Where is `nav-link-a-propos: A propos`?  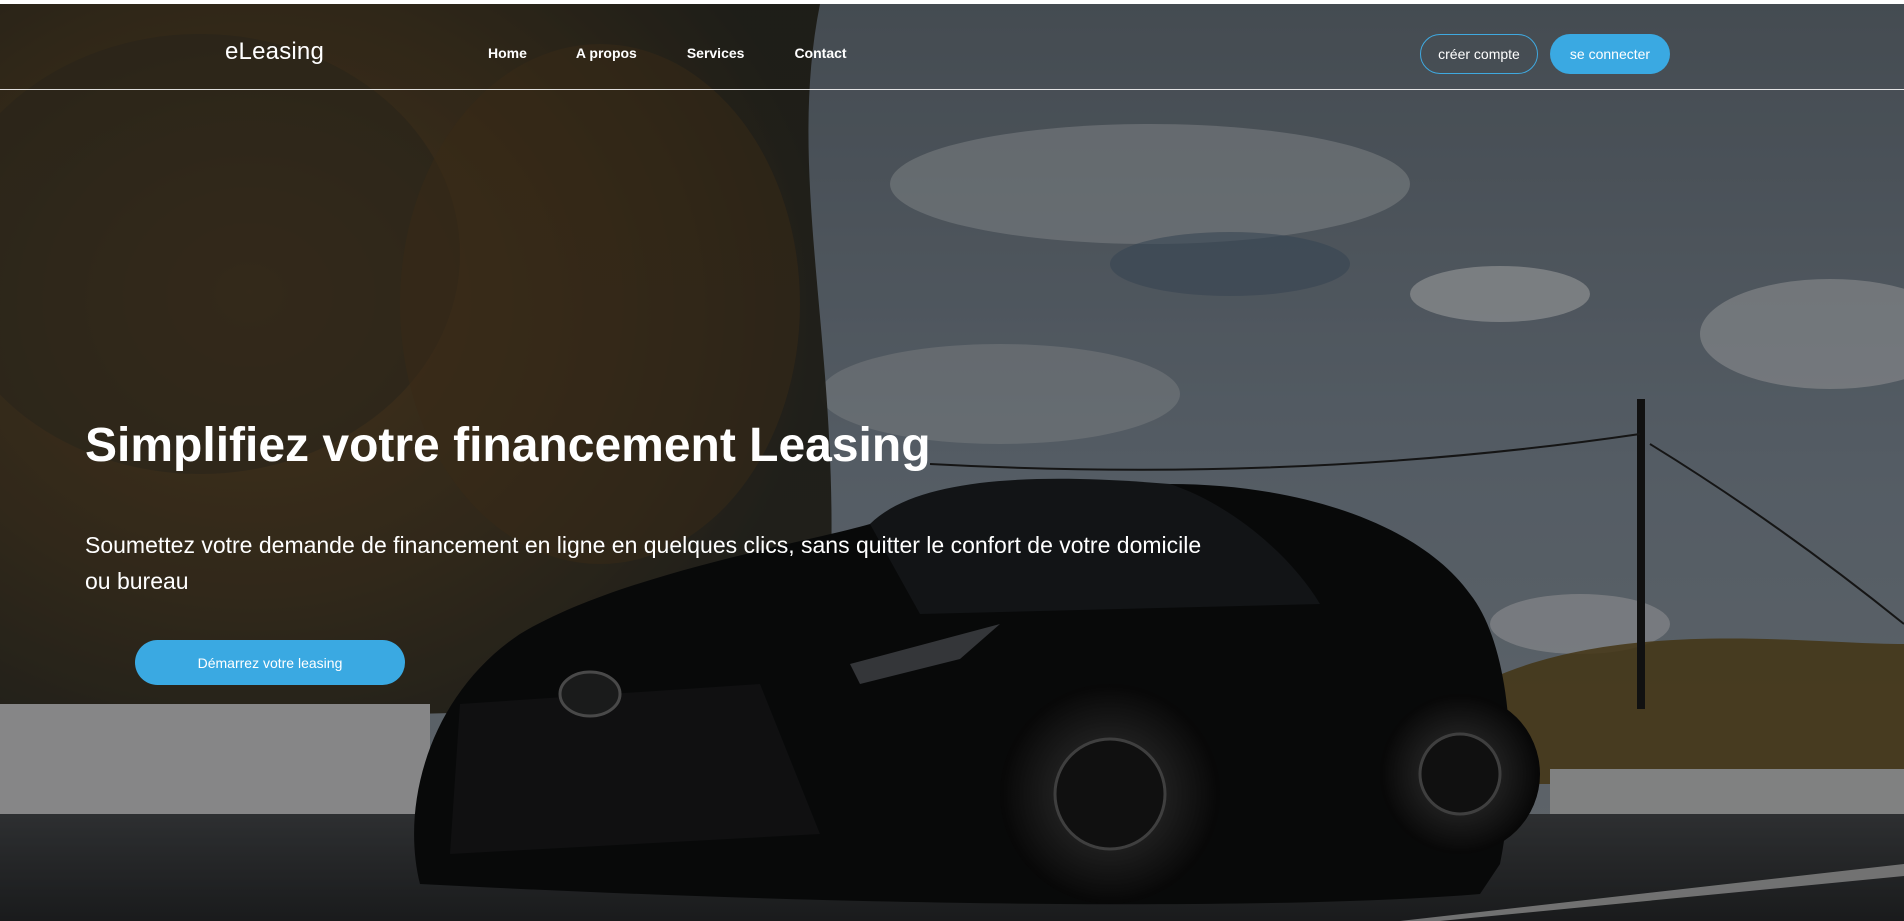 nav-link-a-propos: A propos is located at coordinates (606, 53).